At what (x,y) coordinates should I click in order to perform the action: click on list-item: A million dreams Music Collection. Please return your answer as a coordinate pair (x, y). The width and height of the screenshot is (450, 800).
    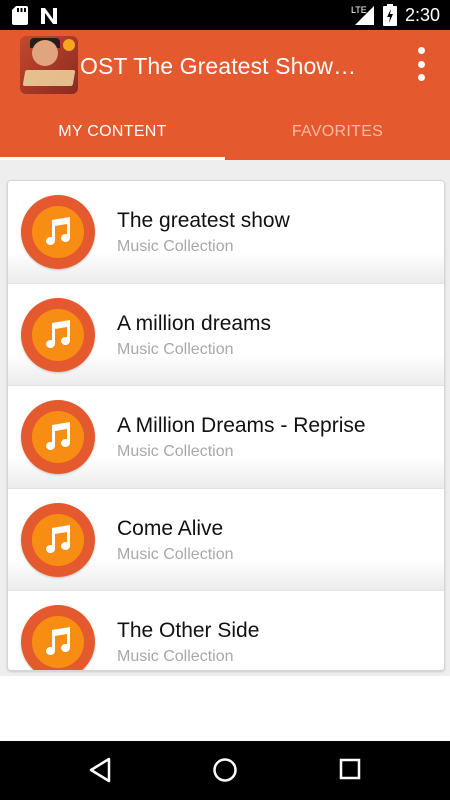
    Looking at the image, I should click on (226, 334).